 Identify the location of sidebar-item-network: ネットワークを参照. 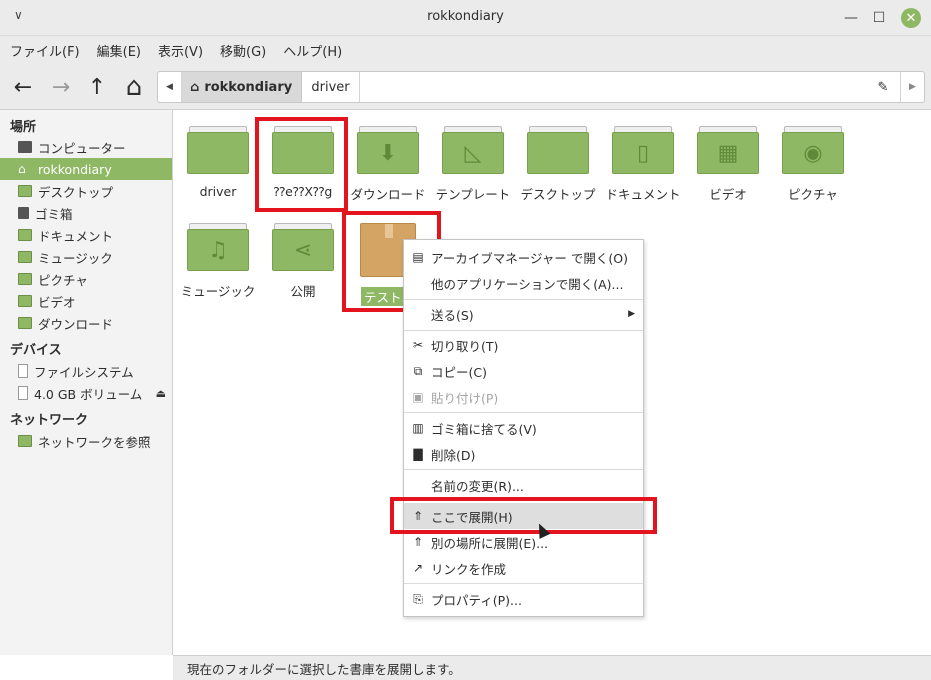
(86, 441).